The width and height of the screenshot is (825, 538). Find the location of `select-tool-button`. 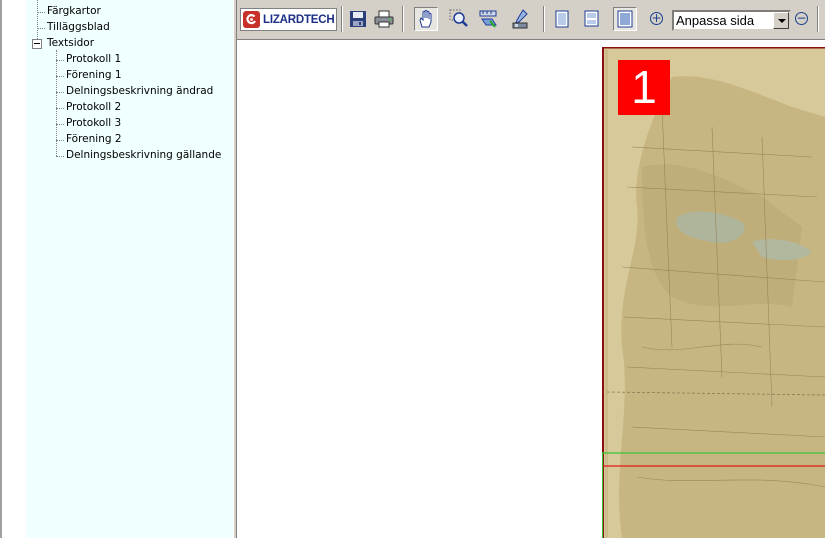

select-tool-button is located at coordinates (521, 19).